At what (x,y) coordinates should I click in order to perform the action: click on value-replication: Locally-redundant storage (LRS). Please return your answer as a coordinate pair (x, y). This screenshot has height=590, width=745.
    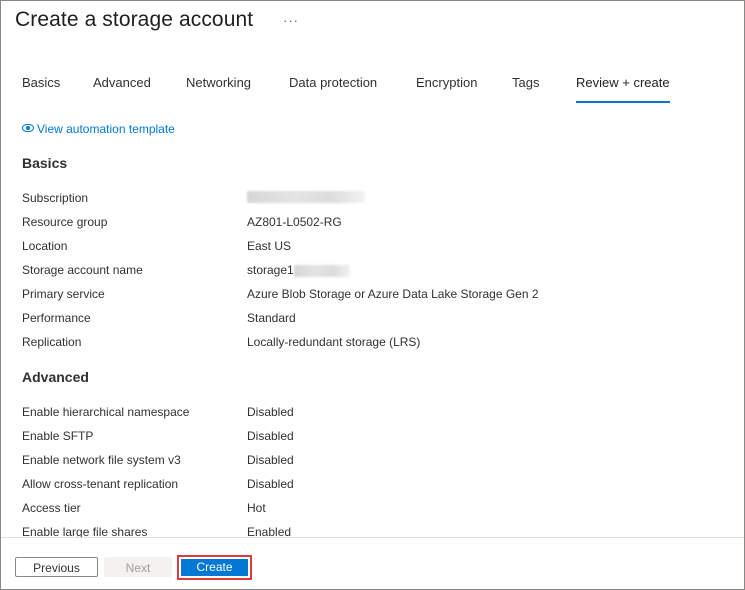
    Looking at the image, I should click on (334, 342).